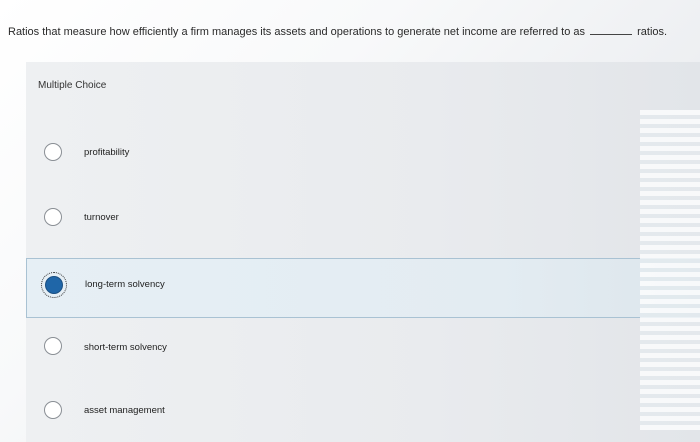 The width and height of the screenshot is (700, 442). Describe the element at coordinates (363, 217) in the screenshot. I see `option-turnover: turnover` at that location.